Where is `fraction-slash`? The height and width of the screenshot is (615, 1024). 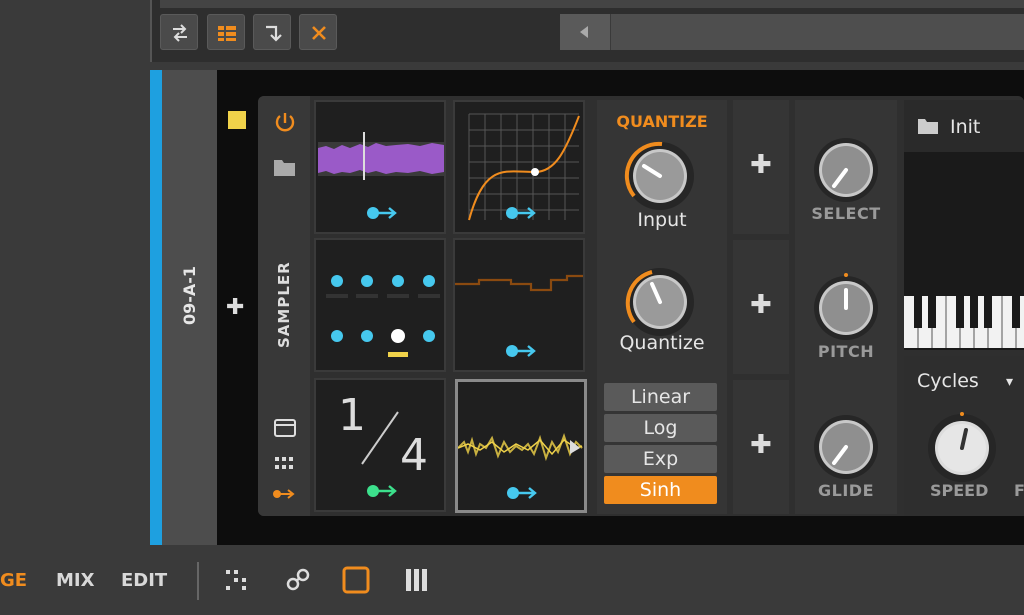
fraction-slash is located at coordinates (380, 438).